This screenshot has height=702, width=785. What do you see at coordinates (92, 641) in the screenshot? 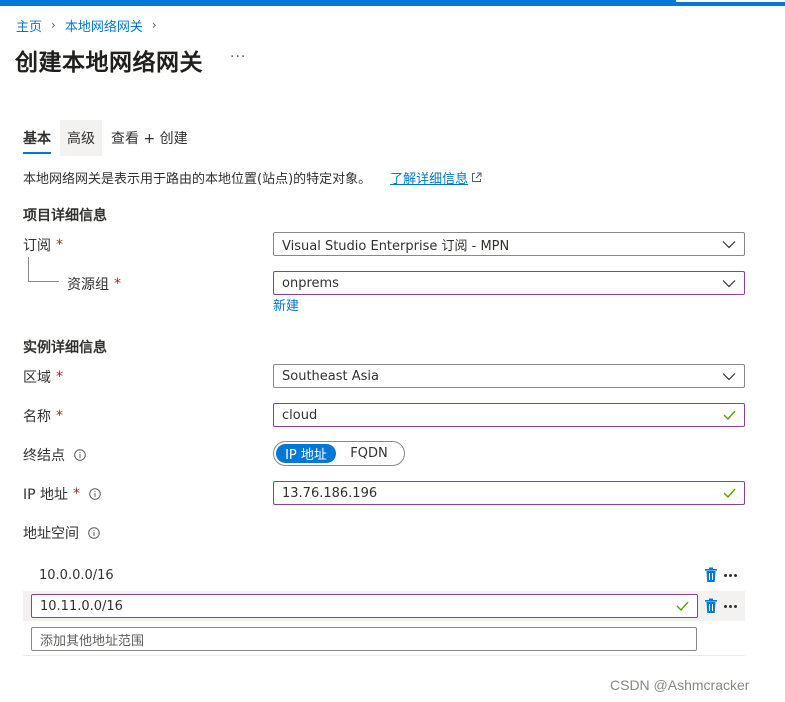
I see `add-address-range-placeholder: 添加其他地址范围` at bounding box center [92, 641].